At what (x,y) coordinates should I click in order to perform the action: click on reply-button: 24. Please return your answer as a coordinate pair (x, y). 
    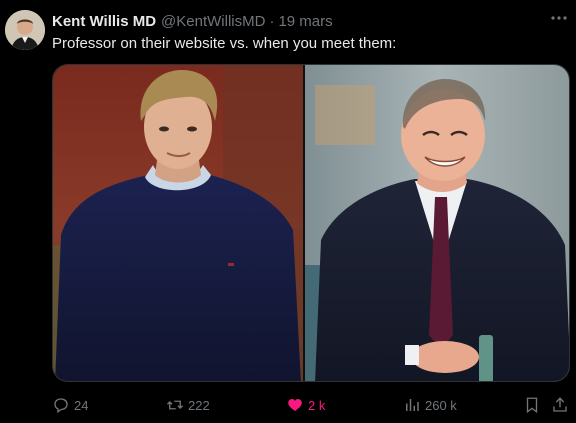
    Looking at the image, I should click on (70, 405).